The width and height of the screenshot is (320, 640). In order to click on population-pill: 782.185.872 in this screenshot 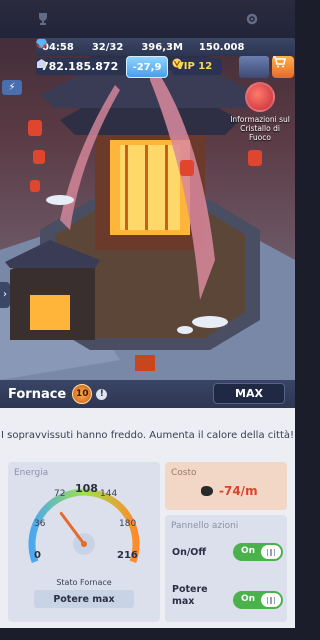, I will do `click(81, 66)`.